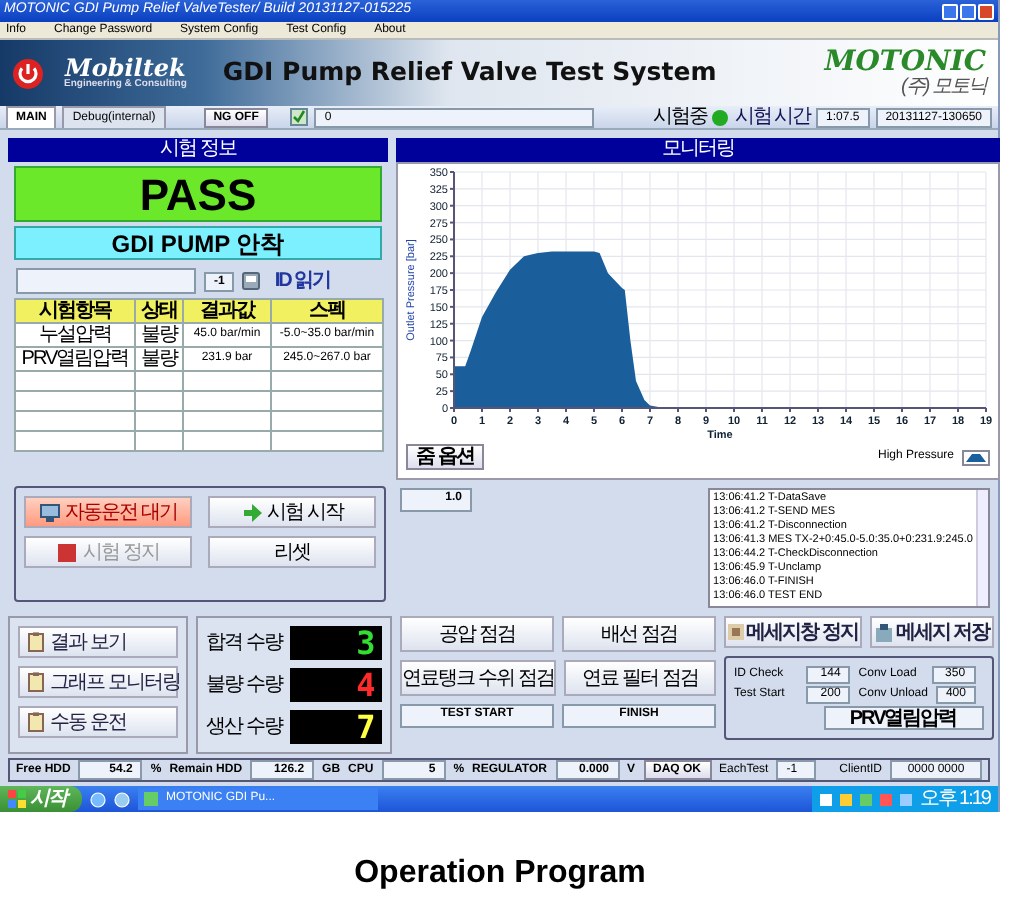 This screenshot has width=1014, height=912. Describe the element at coordinates (679, 117) in the screenshot. I see `status-label: 시험중` at that location.